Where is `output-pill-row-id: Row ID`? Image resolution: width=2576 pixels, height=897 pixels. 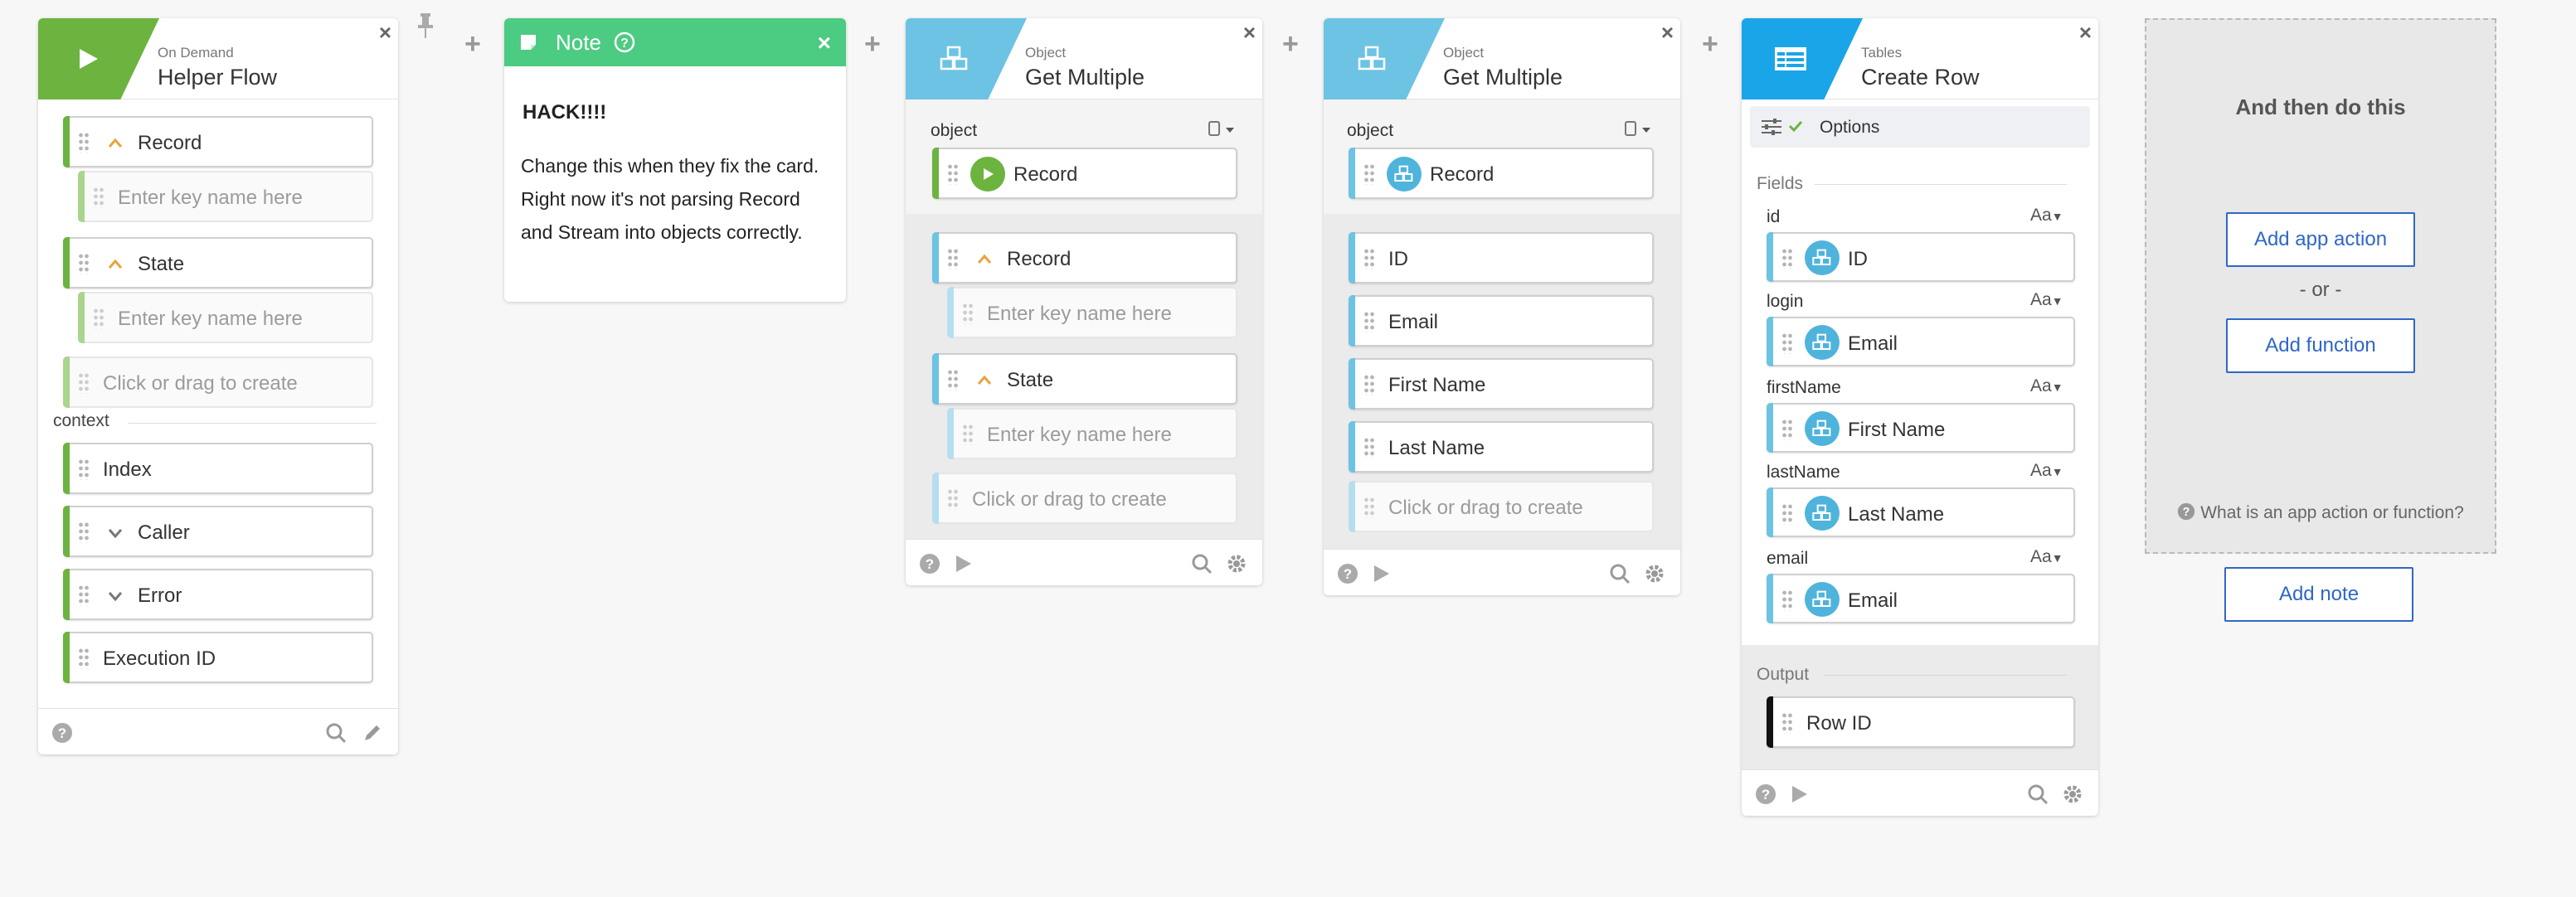 output-pill-row-id: Row ID is located at coordinates (1921, 722).